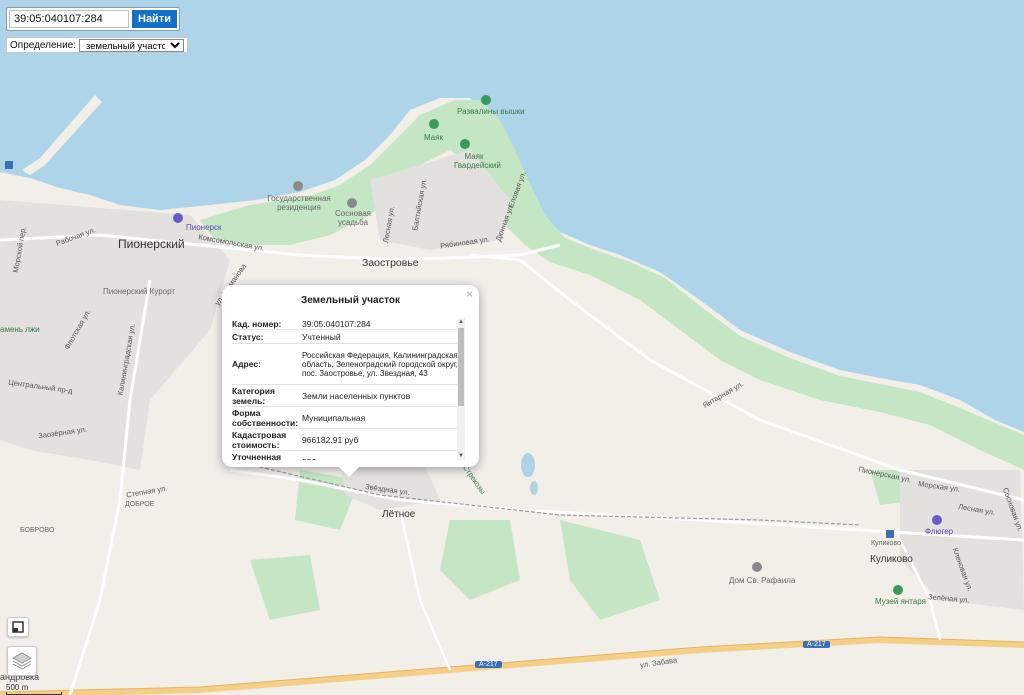  What do you see at coordinates (762, 580) in the screenshot?
I see `poi-label-dom: Дом Св. Рафаила` at bounding box center [762, 580].